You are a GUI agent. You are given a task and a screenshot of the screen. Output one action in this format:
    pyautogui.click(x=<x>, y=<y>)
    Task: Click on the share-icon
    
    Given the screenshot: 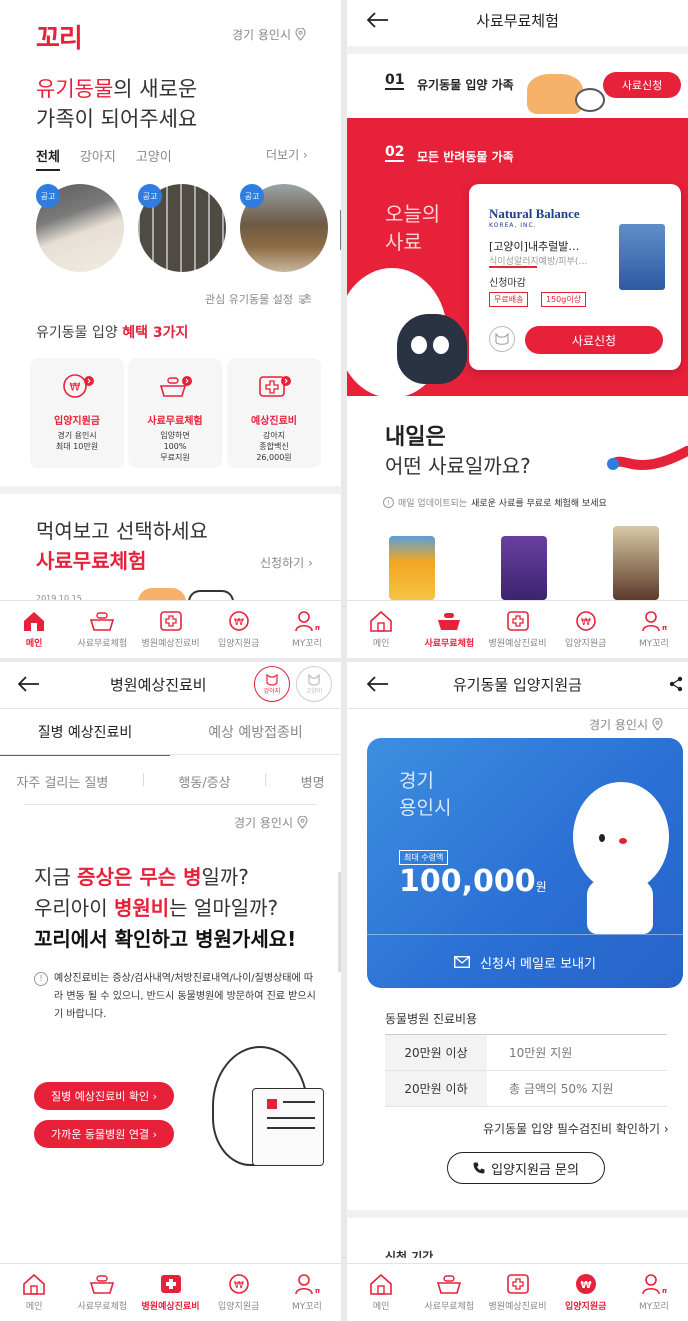 What is the action you would take?
    pyautogui.click(x=676, y=684)
    